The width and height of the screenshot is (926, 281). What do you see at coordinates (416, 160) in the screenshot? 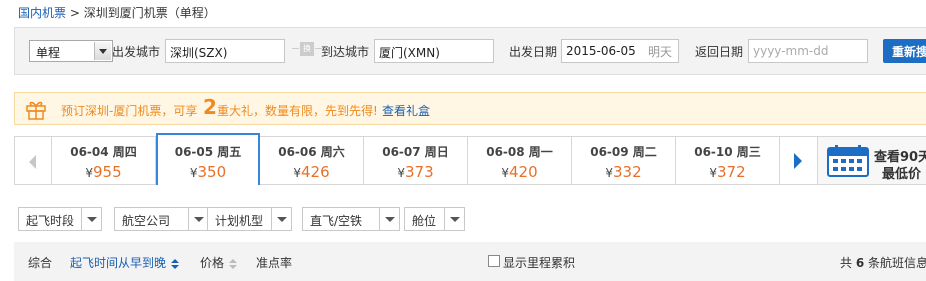
I see `date-cell: 06-07 周日 ¥373` at bounding box center [416, 160].